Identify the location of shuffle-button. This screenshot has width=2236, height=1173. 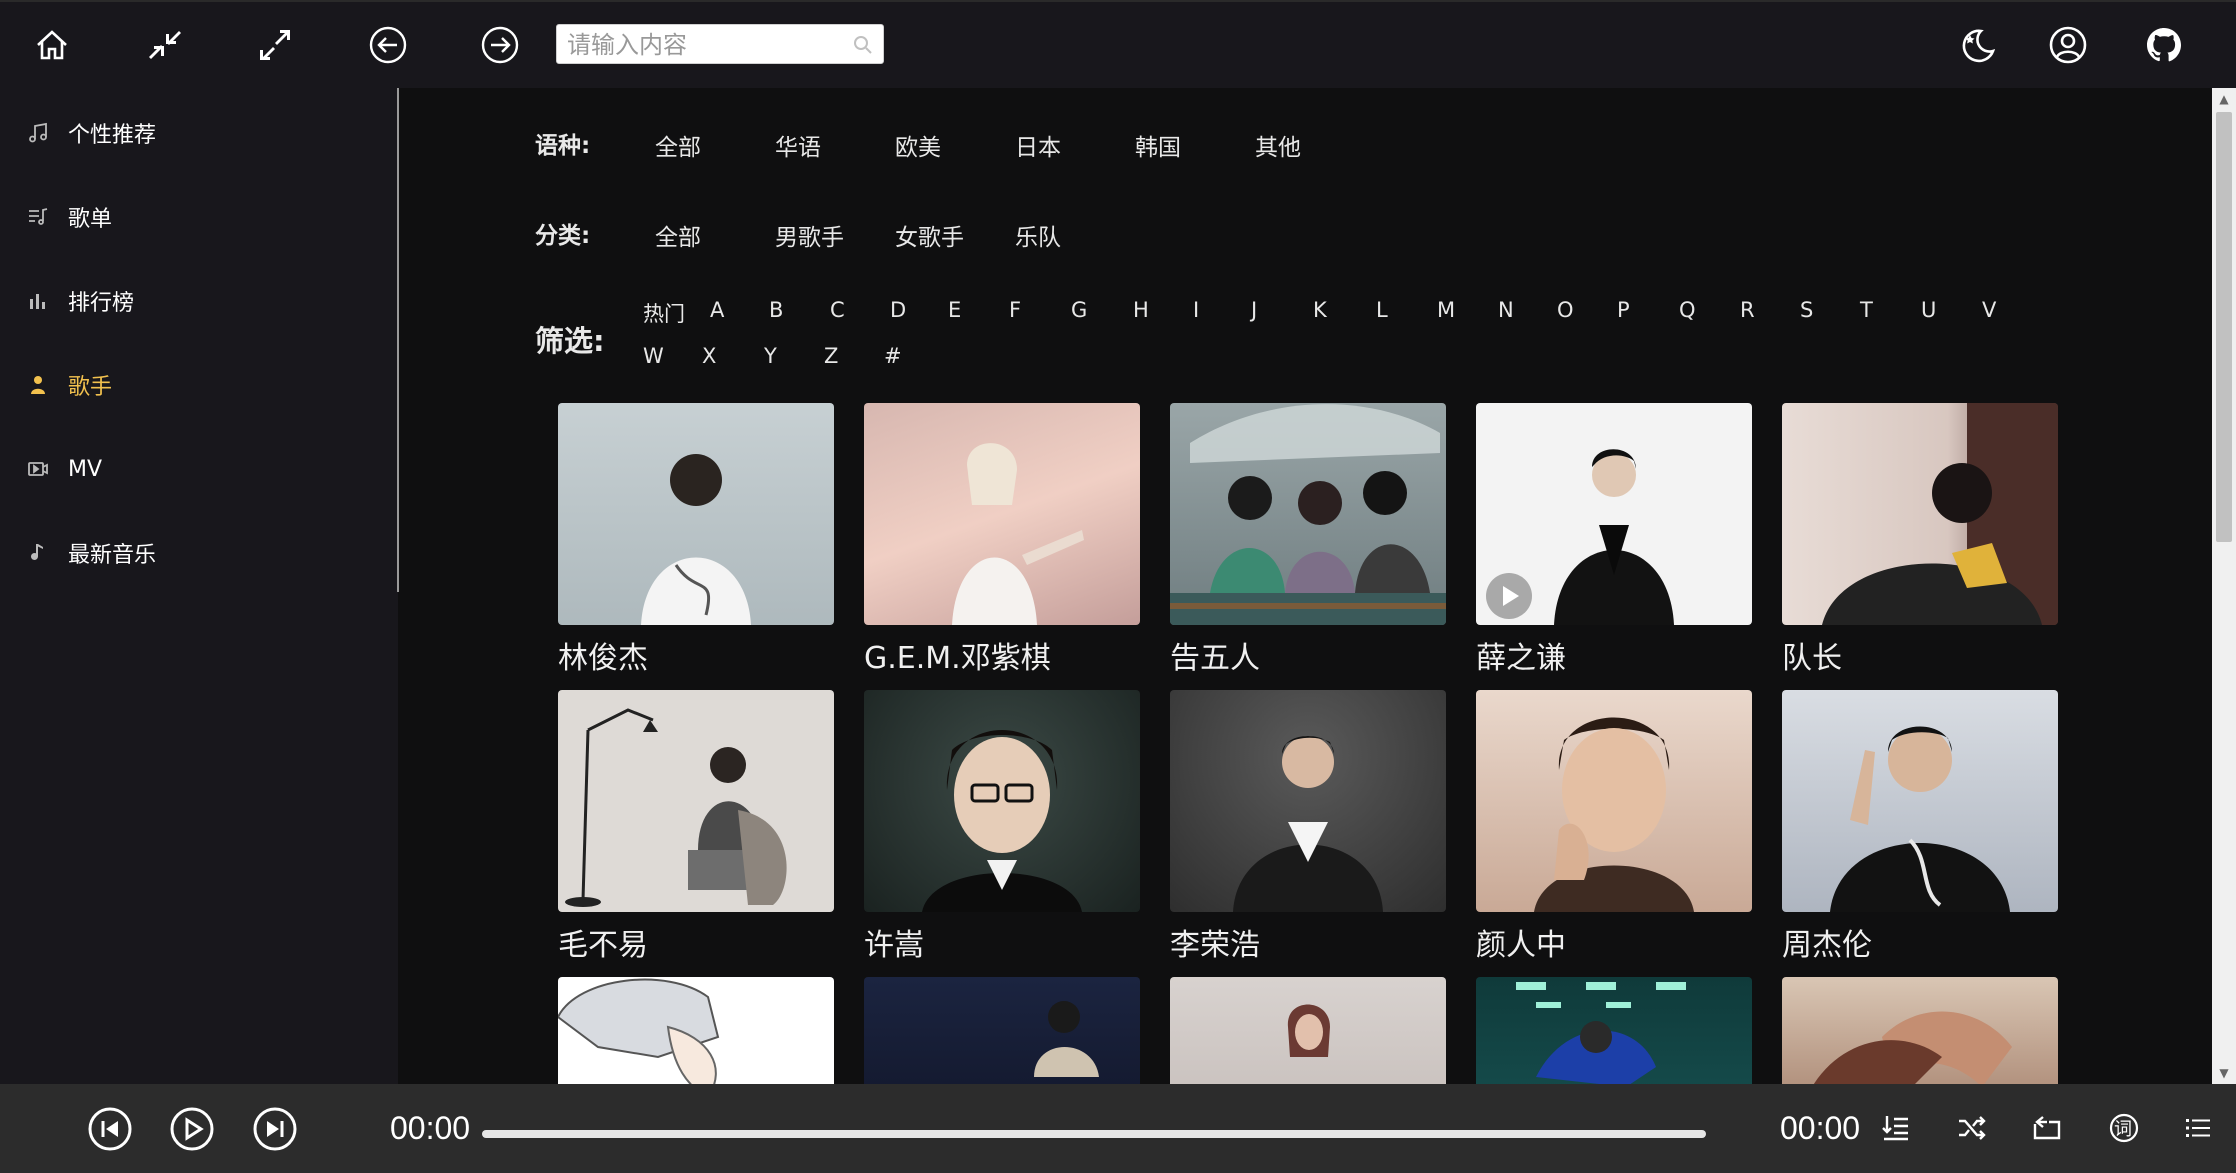
(1972, 1128).